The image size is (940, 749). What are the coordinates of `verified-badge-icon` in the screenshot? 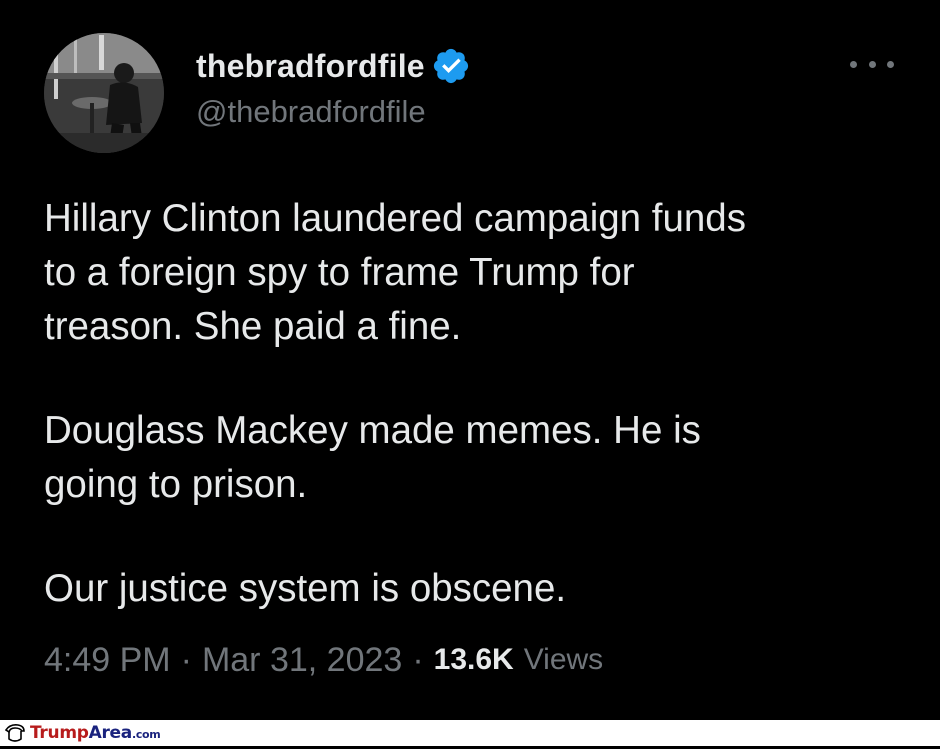 It's located at (451, 66).